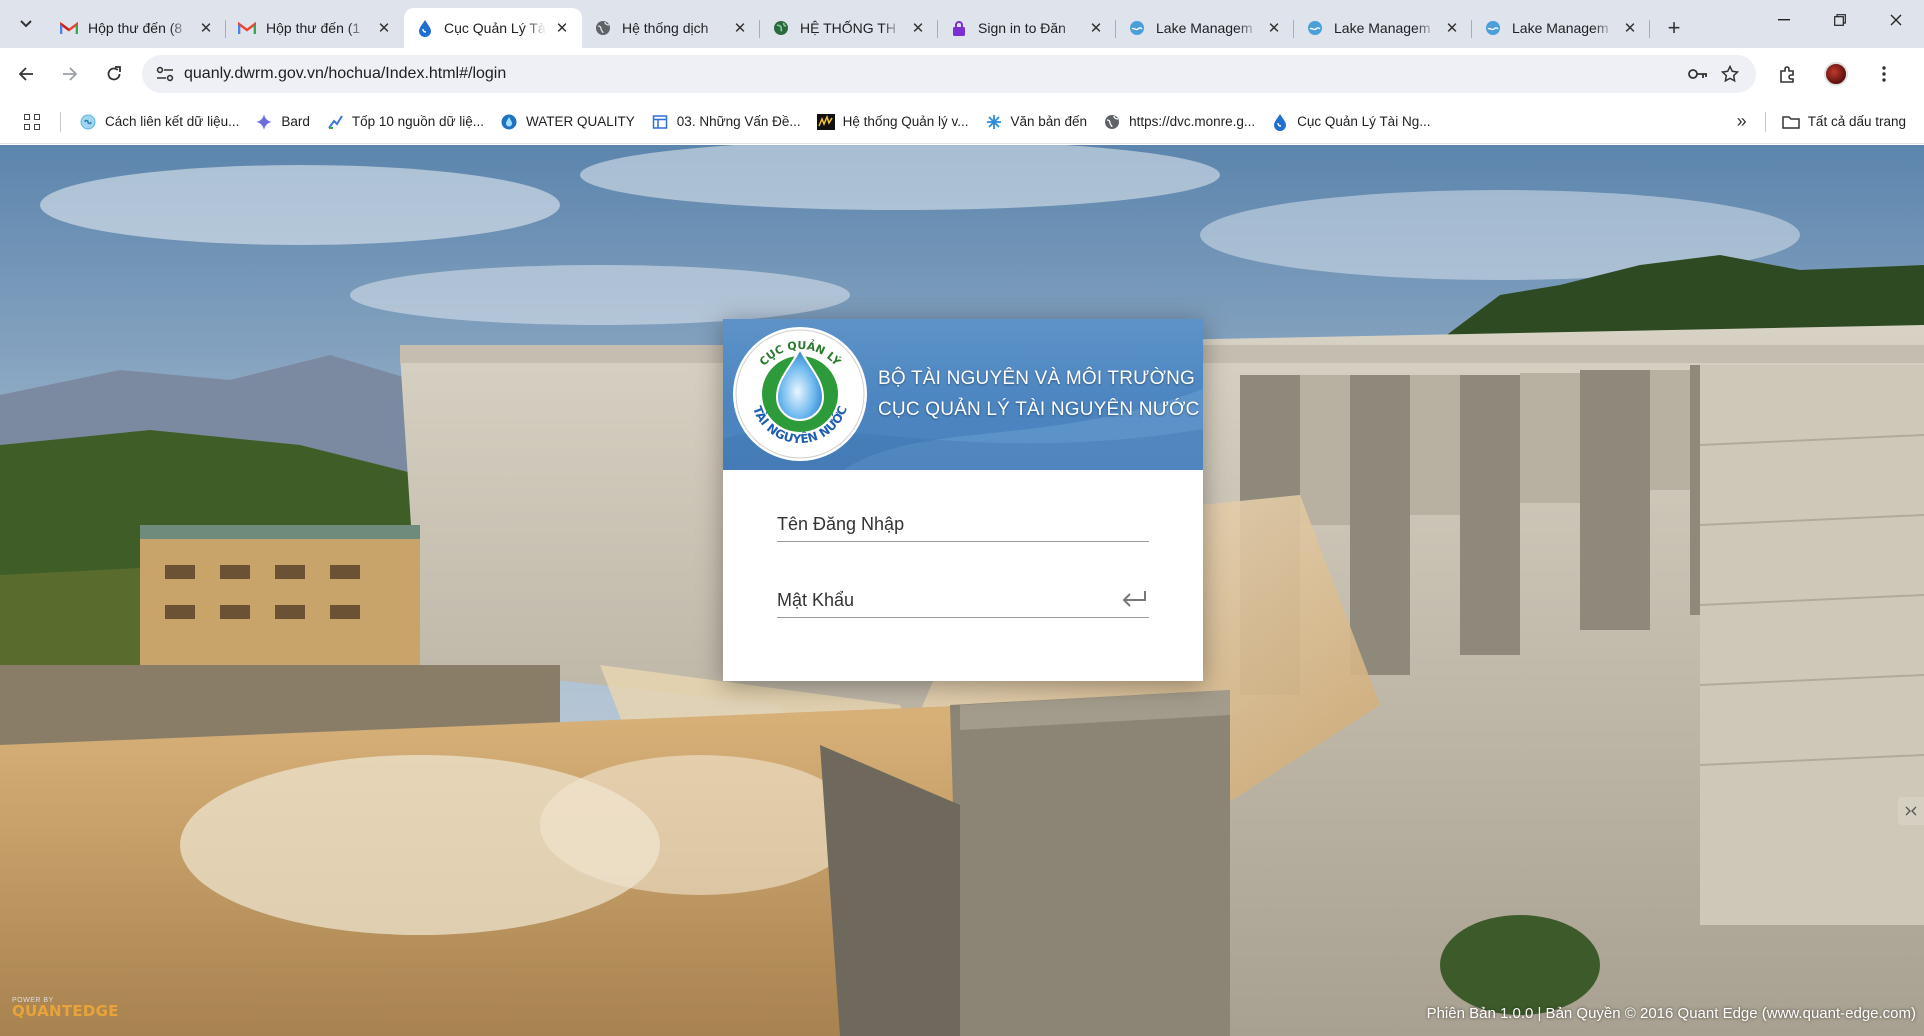  Describe the element at coordinates (660, 122) in the screenshot. I see `calendar-icon` at that location.